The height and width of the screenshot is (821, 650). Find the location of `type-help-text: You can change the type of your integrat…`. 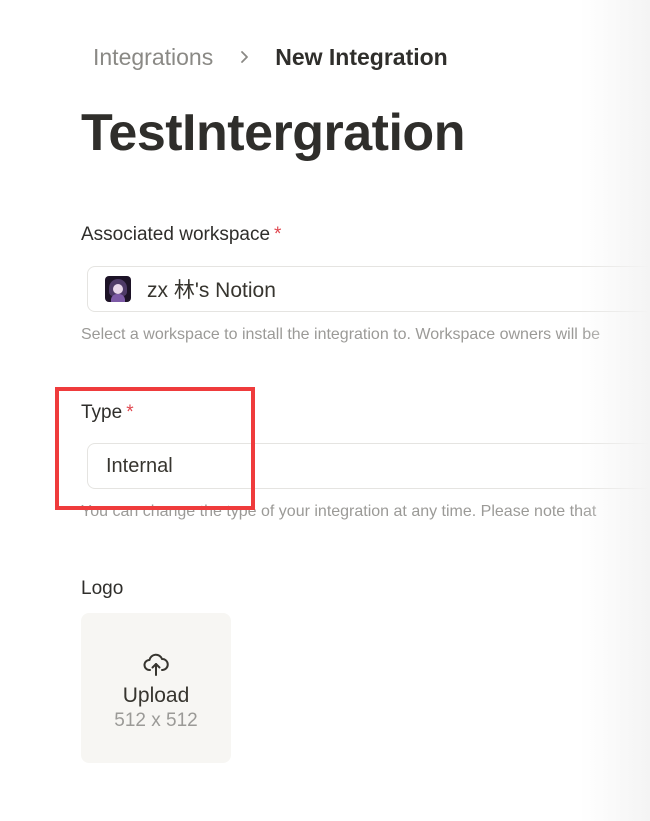

type-help-text: You can change the type of your integrat… is located at coordinates (339, 511).